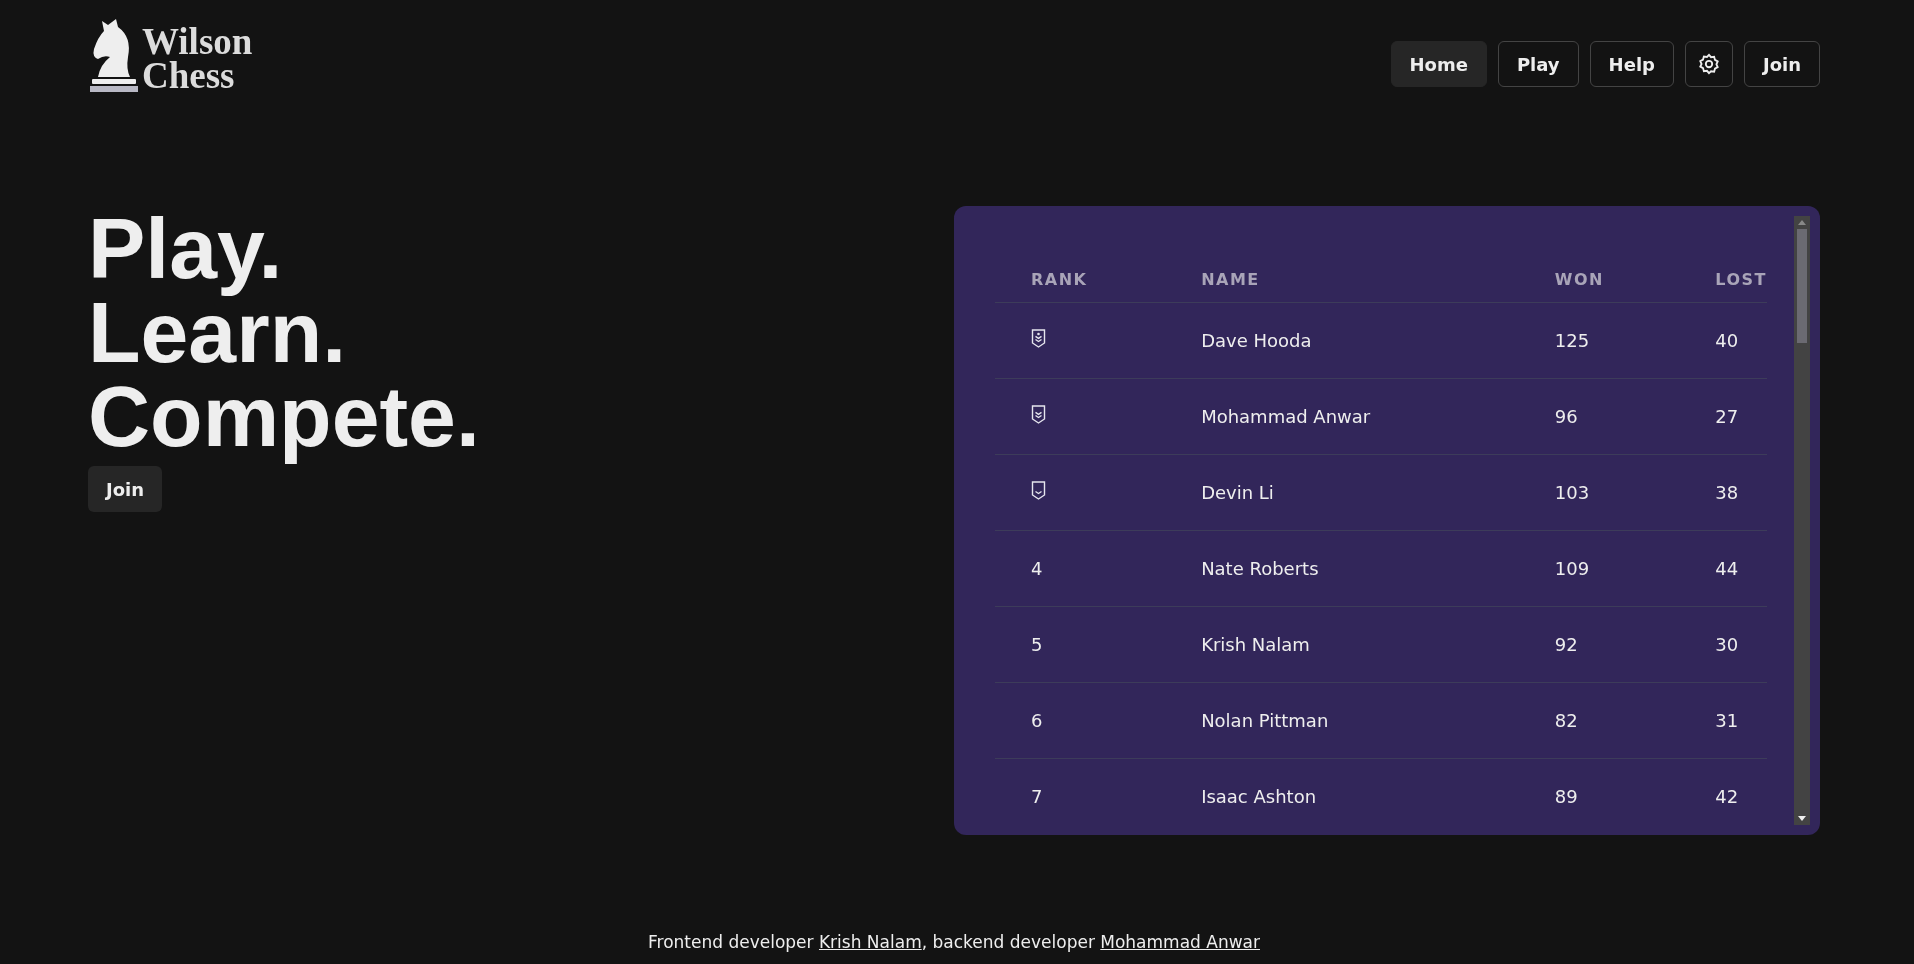 The image size is (1914, 964). Describe the element at coordinates (1723, 720) in the screenshot. I see `losses-cell: 31` at that location.